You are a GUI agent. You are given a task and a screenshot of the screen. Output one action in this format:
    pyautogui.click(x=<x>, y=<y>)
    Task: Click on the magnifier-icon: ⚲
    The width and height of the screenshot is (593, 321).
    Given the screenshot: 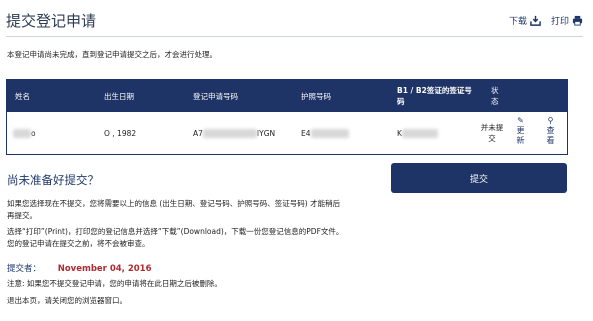 What is the action you would take?
    pyautogui.click(x=550, y=120)
    